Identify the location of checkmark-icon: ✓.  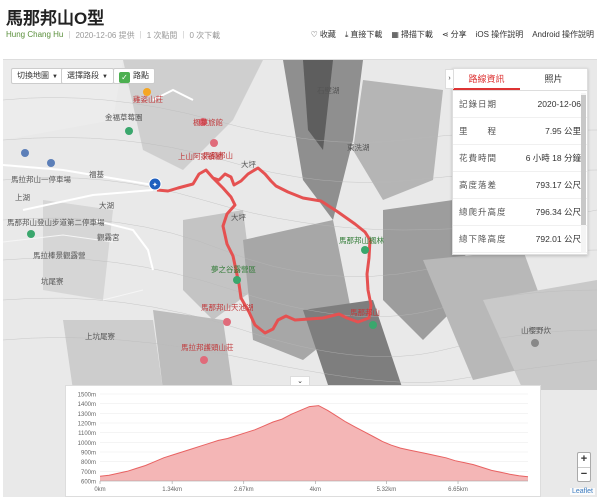
(124, 77).